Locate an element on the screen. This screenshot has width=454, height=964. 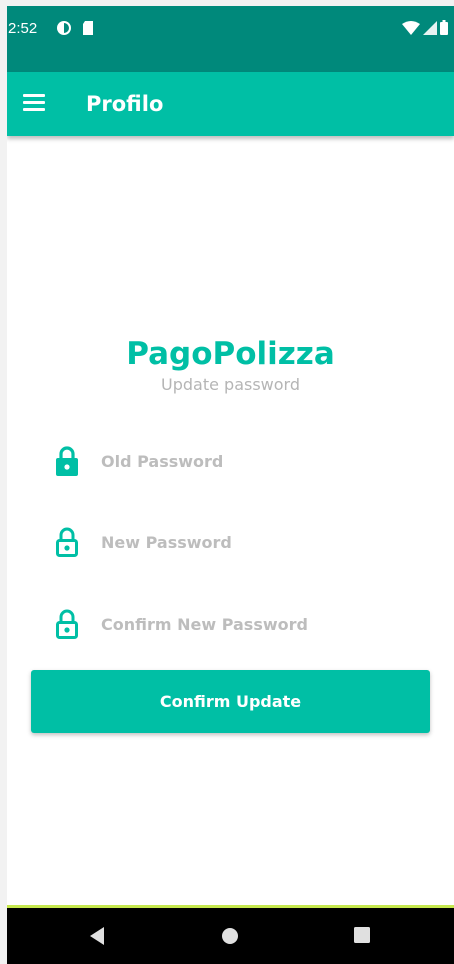
new-password-field is located at coordinates (239, 542).